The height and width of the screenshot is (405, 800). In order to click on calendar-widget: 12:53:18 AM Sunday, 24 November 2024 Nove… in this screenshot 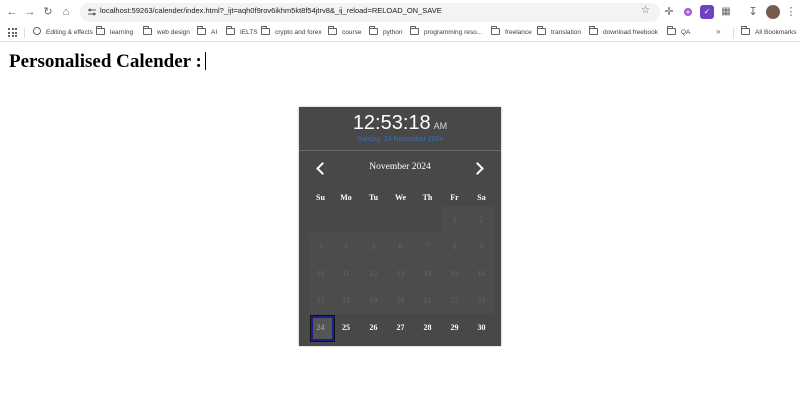, I will do `click(400, 226)`.